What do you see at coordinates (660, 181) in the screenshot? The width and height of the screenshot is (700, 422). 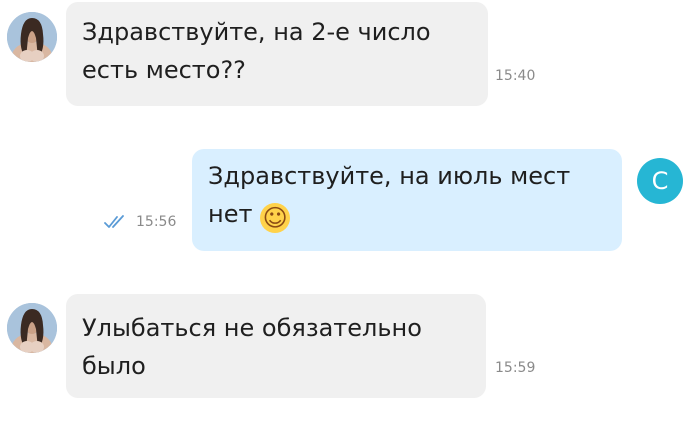 I see `contact-avatar: C` at bounding box center [660, 181].